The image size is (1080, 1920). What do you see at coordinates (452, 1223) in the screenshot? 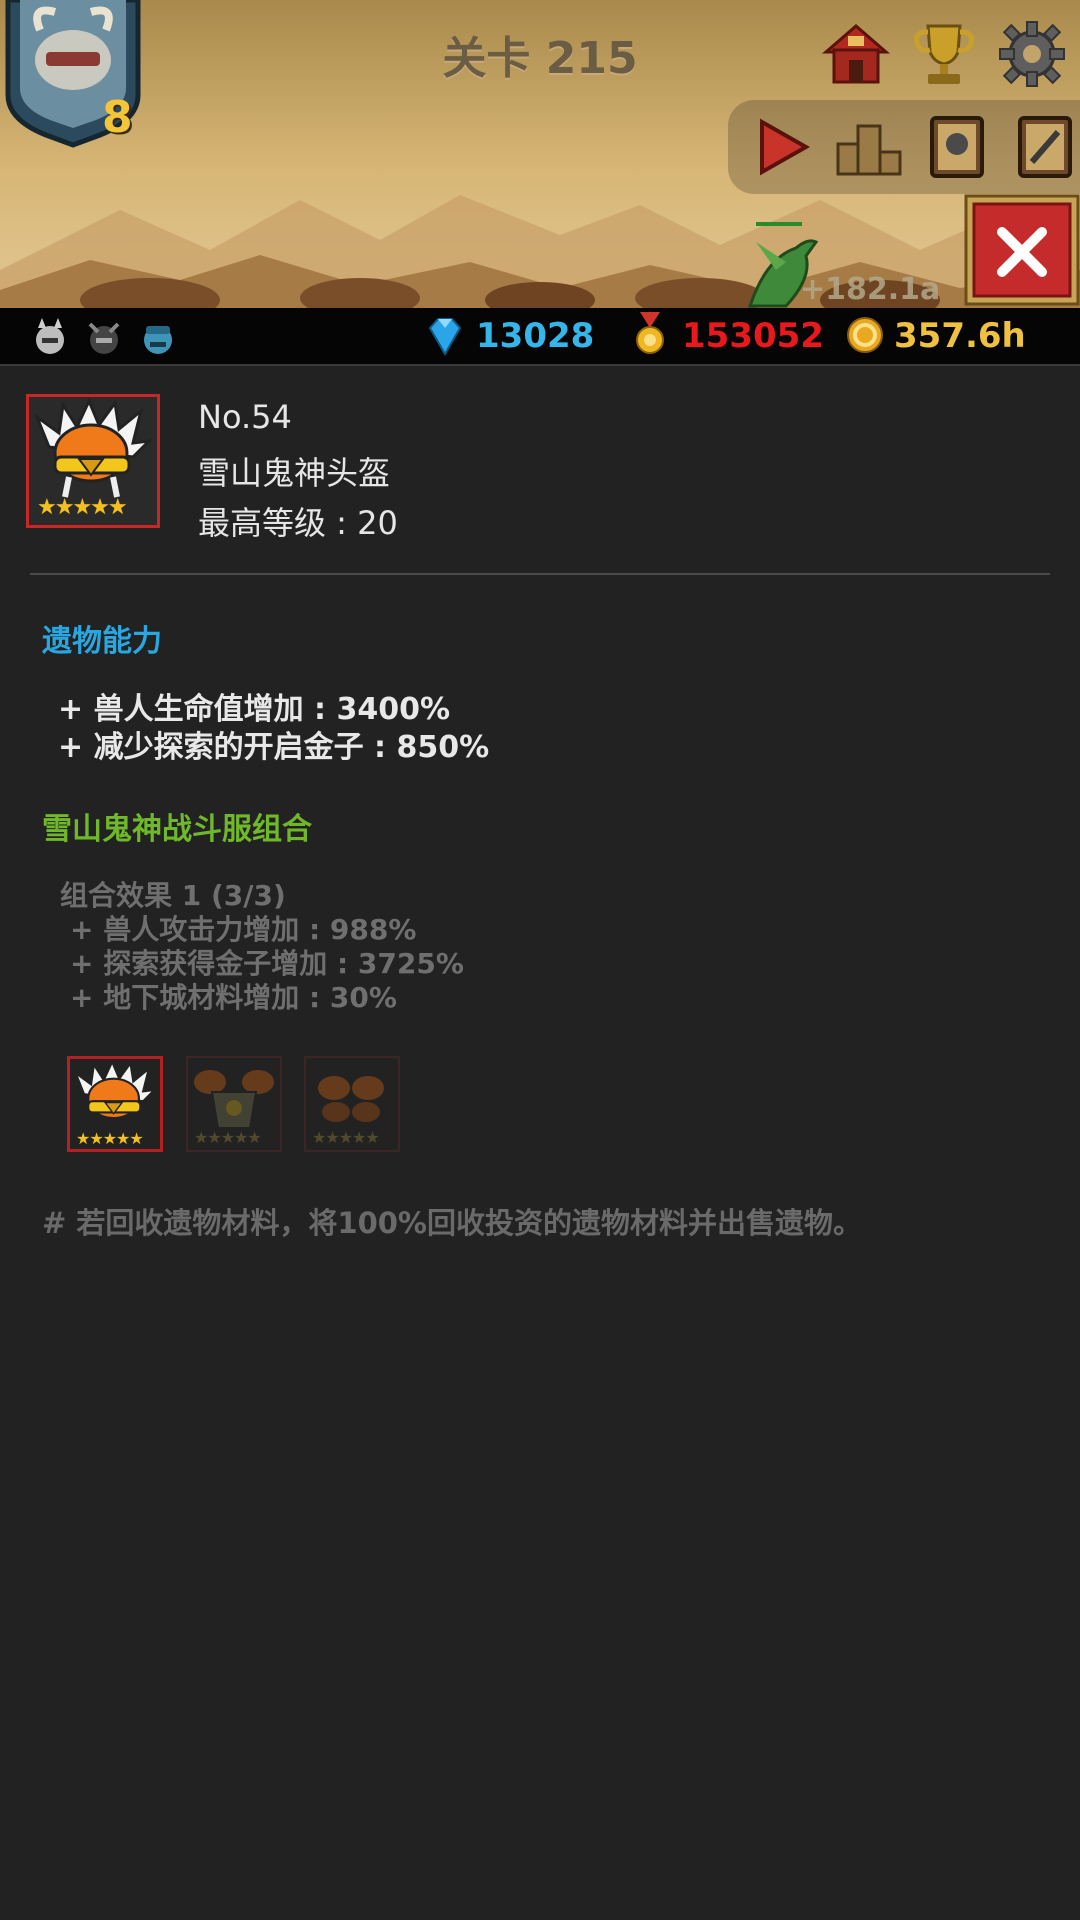
I see `recycle-footnote: # 若回收遗物材料，将100%回收投资的遗物材料并出售遗物。` at bounding box center [452, 1223].